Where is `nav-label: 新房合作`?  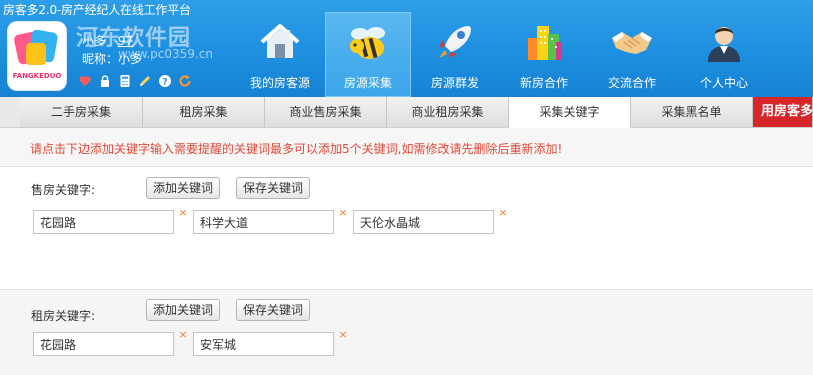
nav-label: 新房合作 is located at coordinates (543, 83).